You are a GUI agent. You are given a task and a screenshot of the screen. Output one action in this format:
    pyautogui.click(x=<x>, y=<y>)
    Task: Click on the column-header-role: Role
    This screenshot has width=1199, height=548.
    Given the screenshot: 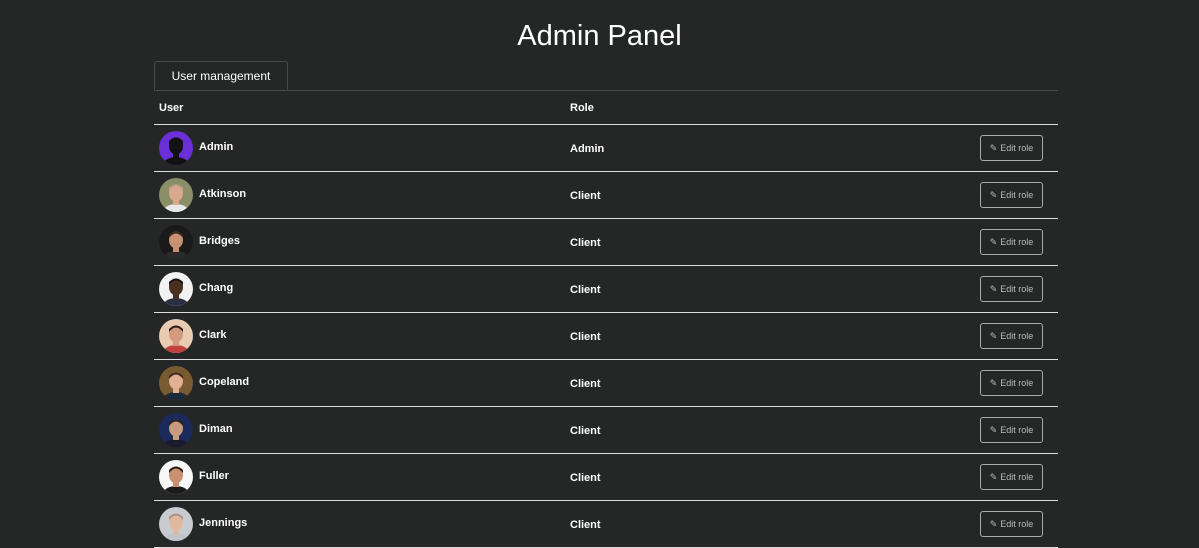 What is the action you would take?
    pyautogui.click(x=770, y=108)
    